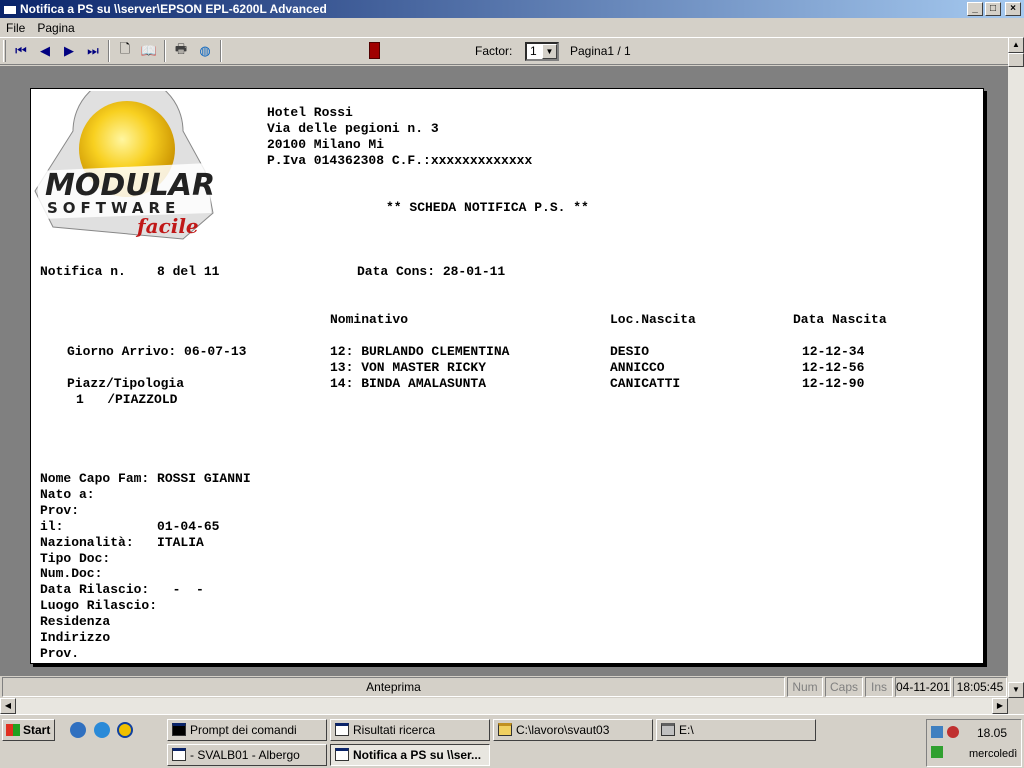  Describe the element at coordinates (130, 526) in the screenshot. I see `detail-line: il: 01-04-65` at that location.